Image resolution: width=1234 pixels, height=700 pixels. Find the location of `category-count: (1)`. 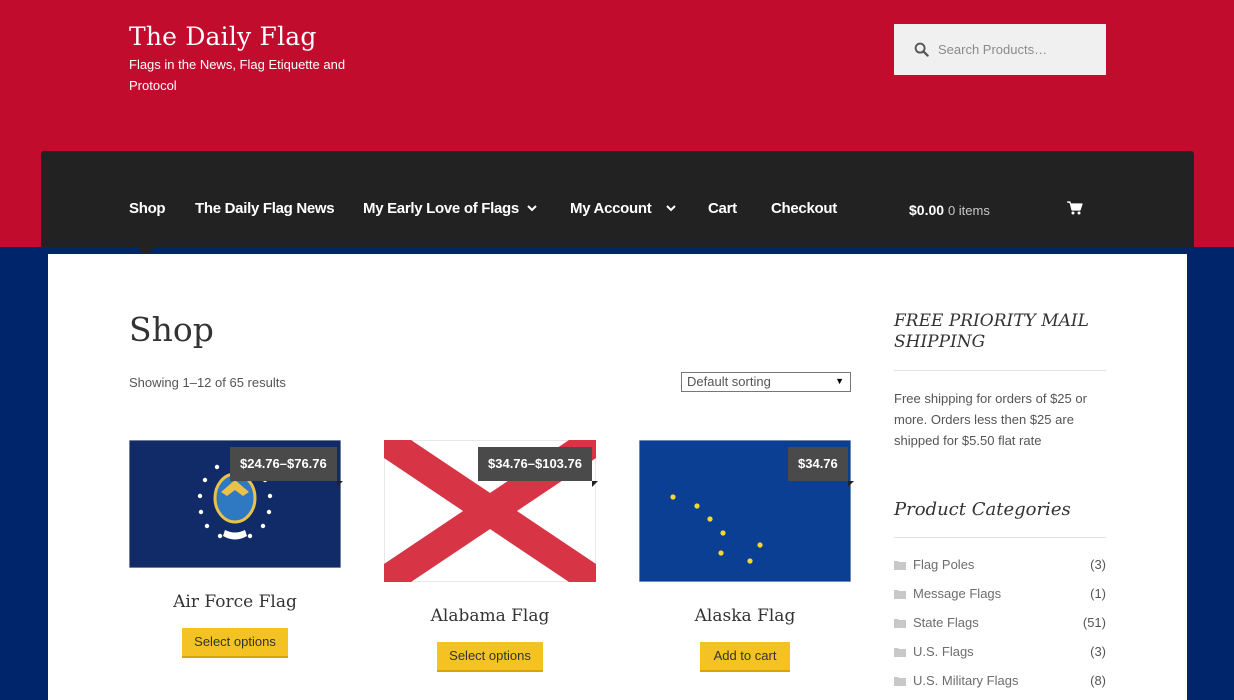

category-count: (1) is located at coordinates (1098, 593).